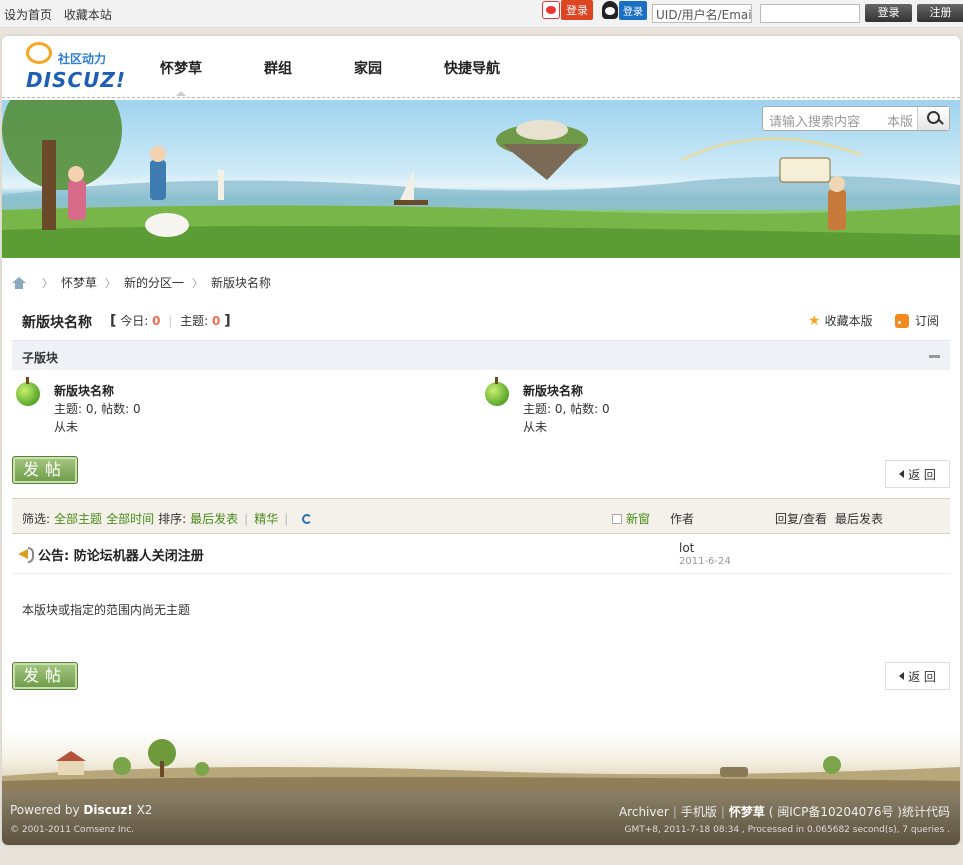 This screenshot has width=963, height=865. What do you see at coordinates (78, 518) in the screenshot?
I see `filter-all-threads: 全部主题` at bounding box center [78, 518].